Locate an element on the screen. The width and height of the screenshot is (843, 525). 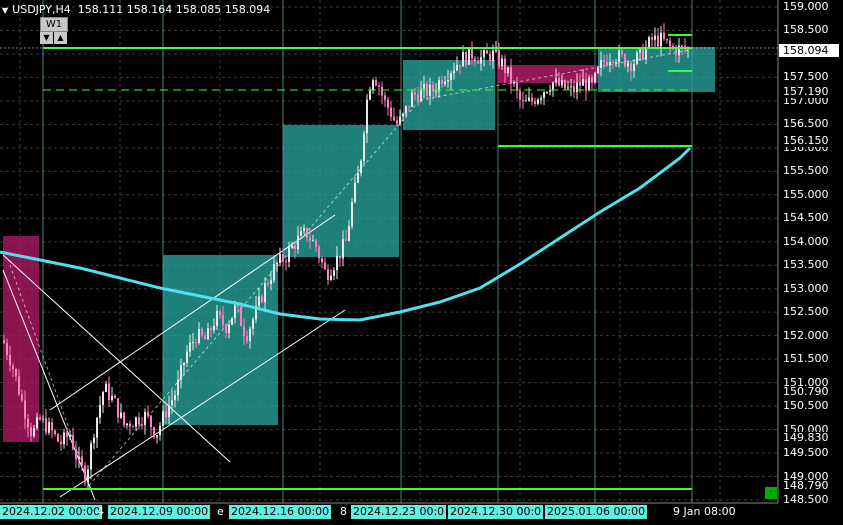
price-tag: 158.094 is located at coordinates (809, 50).